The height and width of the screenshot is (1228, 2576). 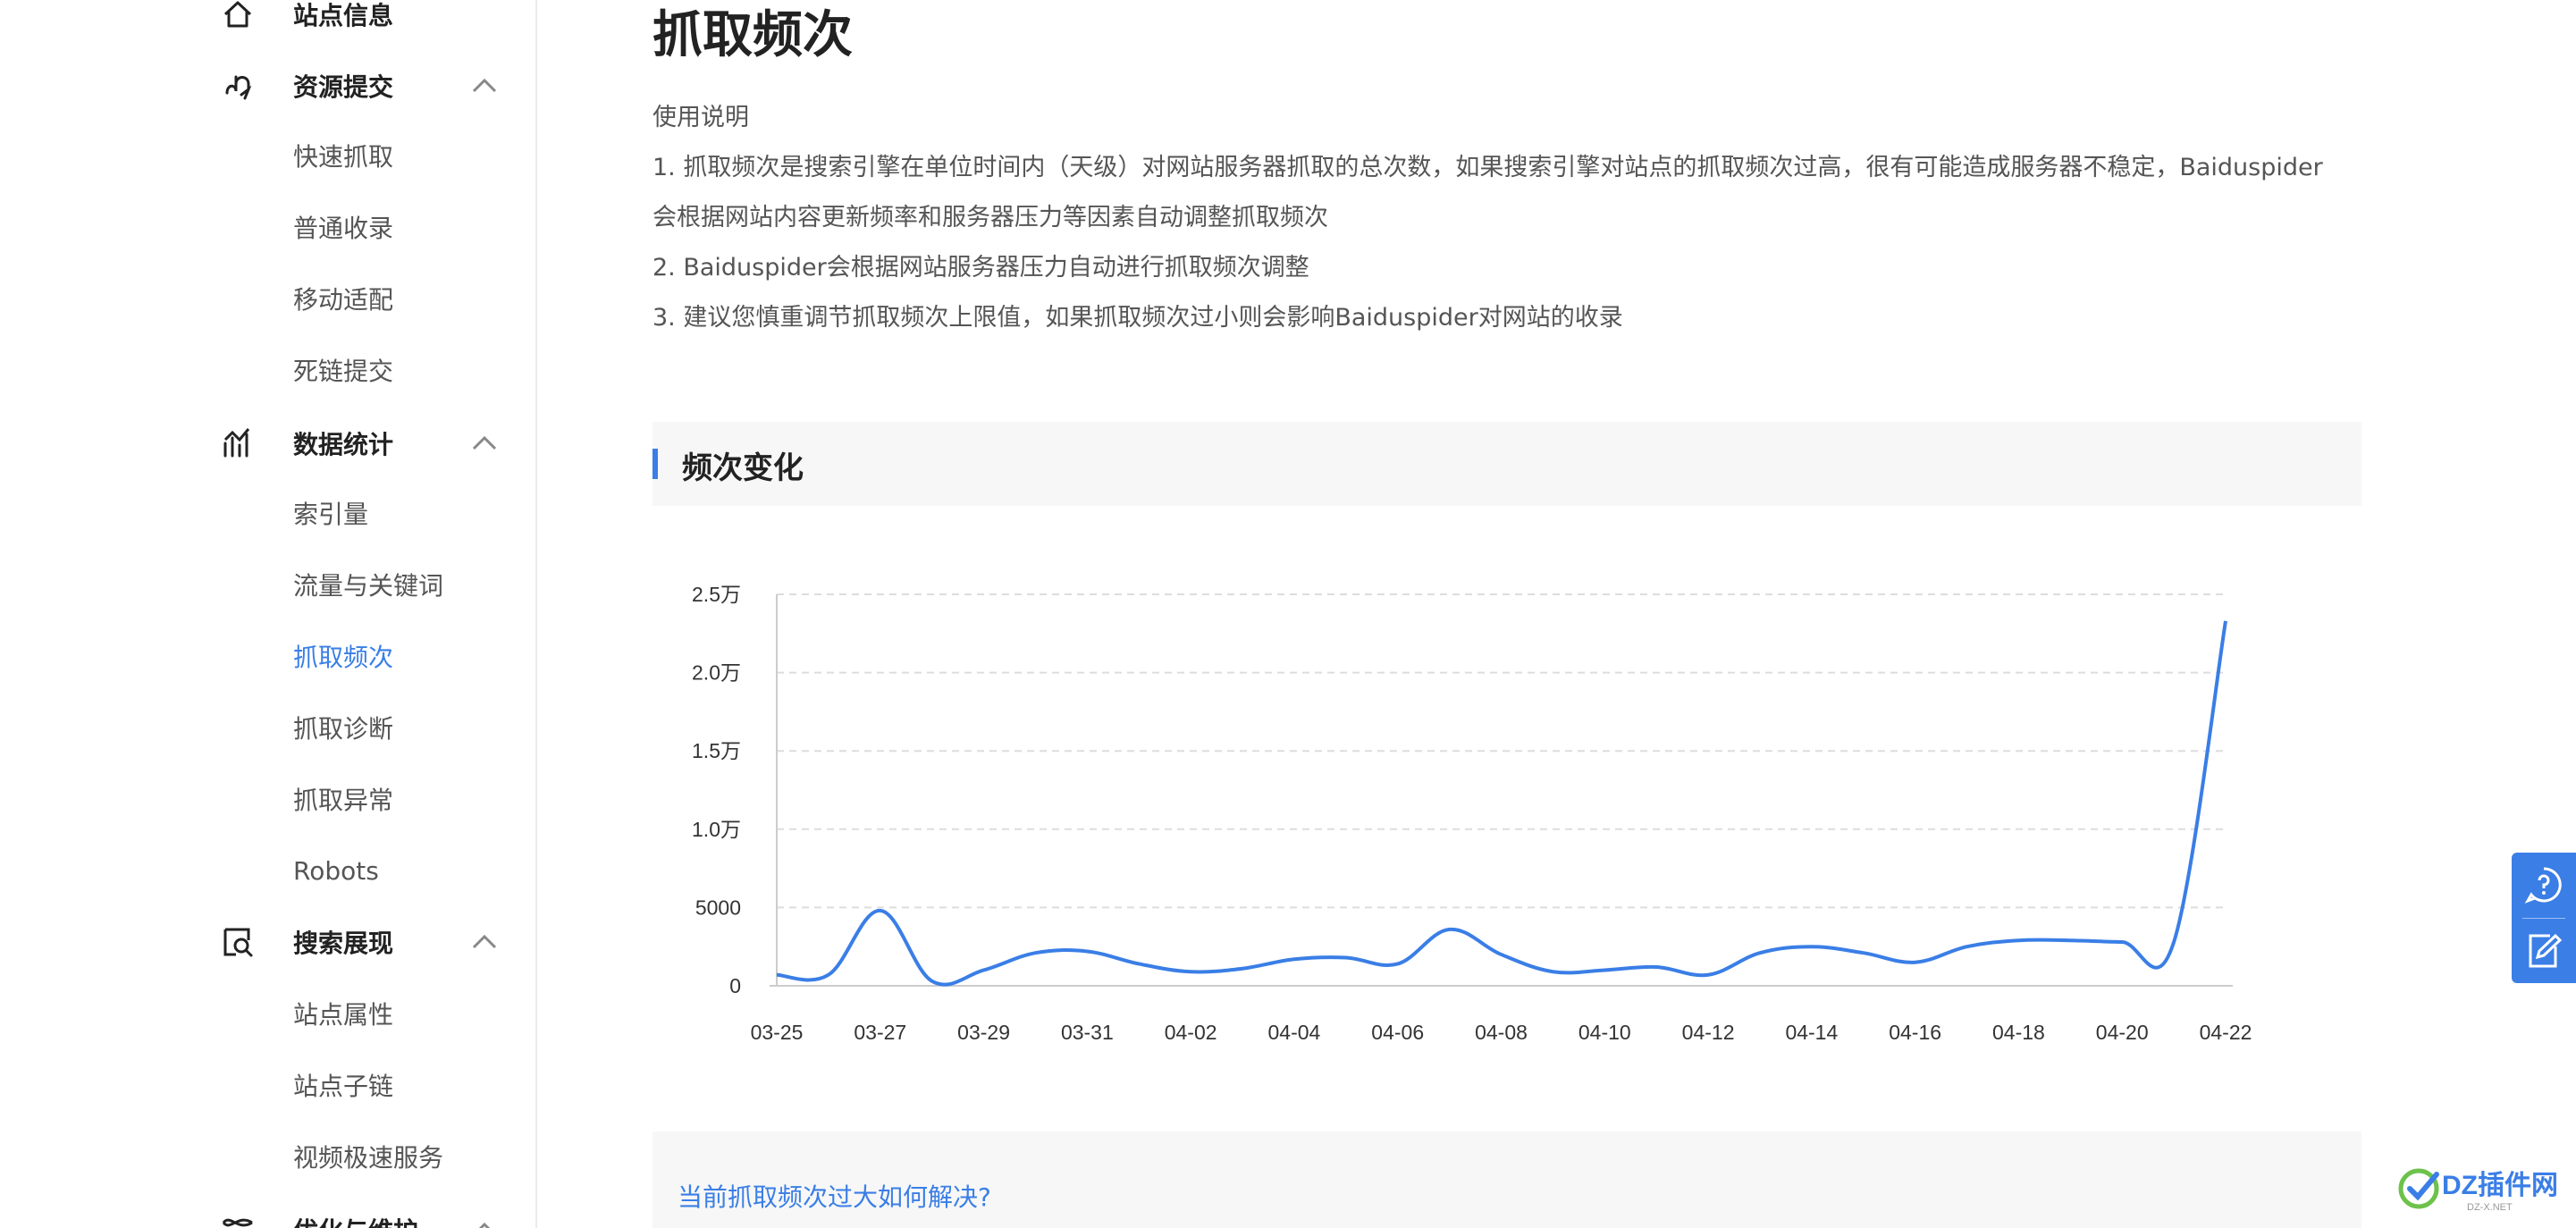 I want to click on usage-line: 会根据网站内容更新频率和服务器压力等因素自动调整抓取频次, so click(x=990, y=218).